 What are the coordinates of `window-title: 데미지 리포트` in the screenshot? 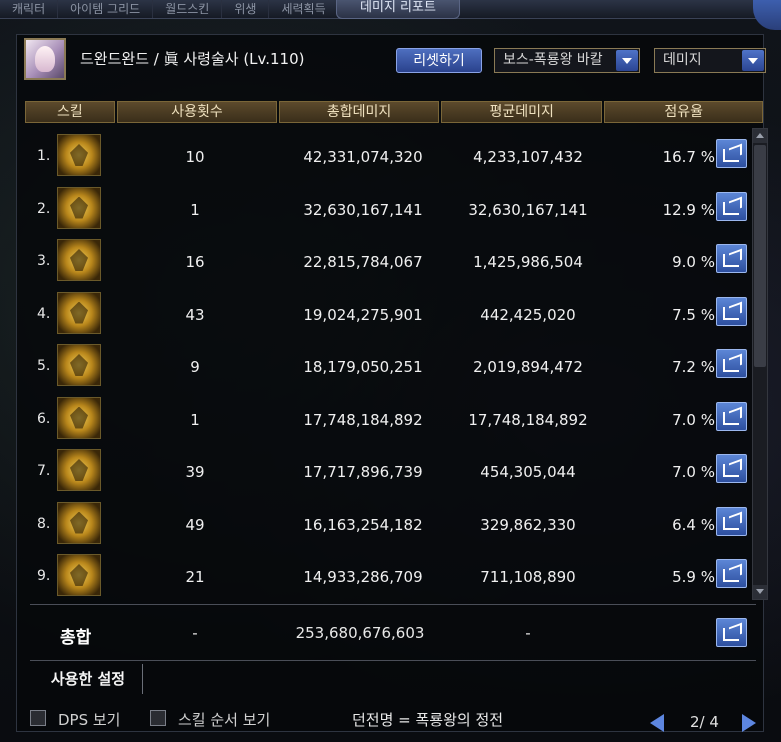 It's located at (398, 9).